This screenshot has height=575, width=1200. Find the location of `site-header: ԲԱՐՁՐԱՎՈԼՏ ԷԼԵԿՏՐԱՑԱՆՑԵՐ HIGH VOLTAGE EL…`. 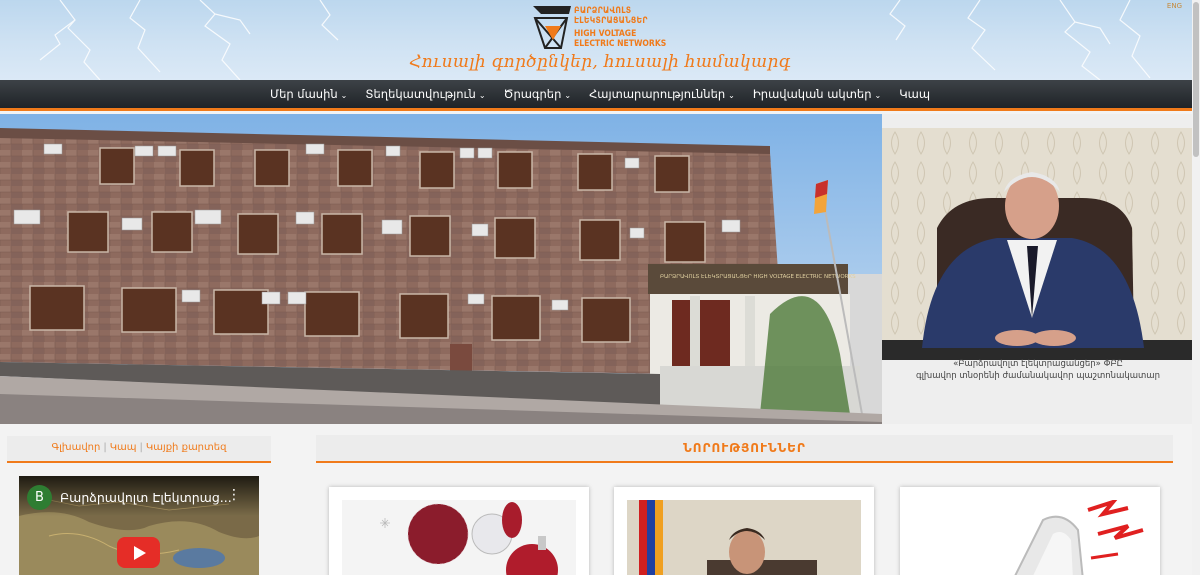

site-header: ԲԱՐՁՐԱՎՈԼՏ ԷԼԵԿՏՐԱՑԱՆՑԵՐ HIGH VOLTAGE EL… is located at coordinates (600, 40).